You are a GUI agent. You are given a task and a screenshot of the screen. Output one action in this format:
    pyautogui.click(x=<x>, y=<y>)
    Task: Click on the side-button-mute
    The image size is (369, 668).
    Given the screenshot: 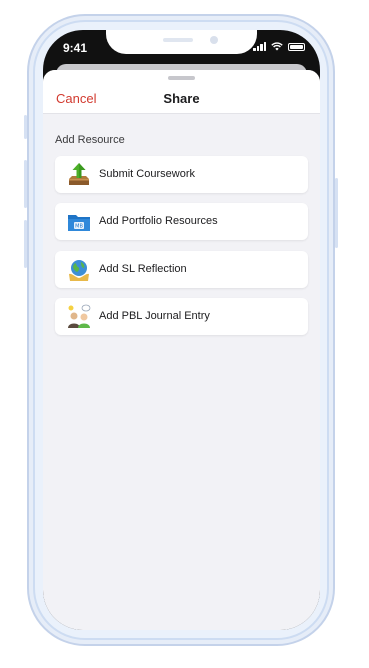 What is the action you would take?
    pyautogui.click(x=25, y=127)
    